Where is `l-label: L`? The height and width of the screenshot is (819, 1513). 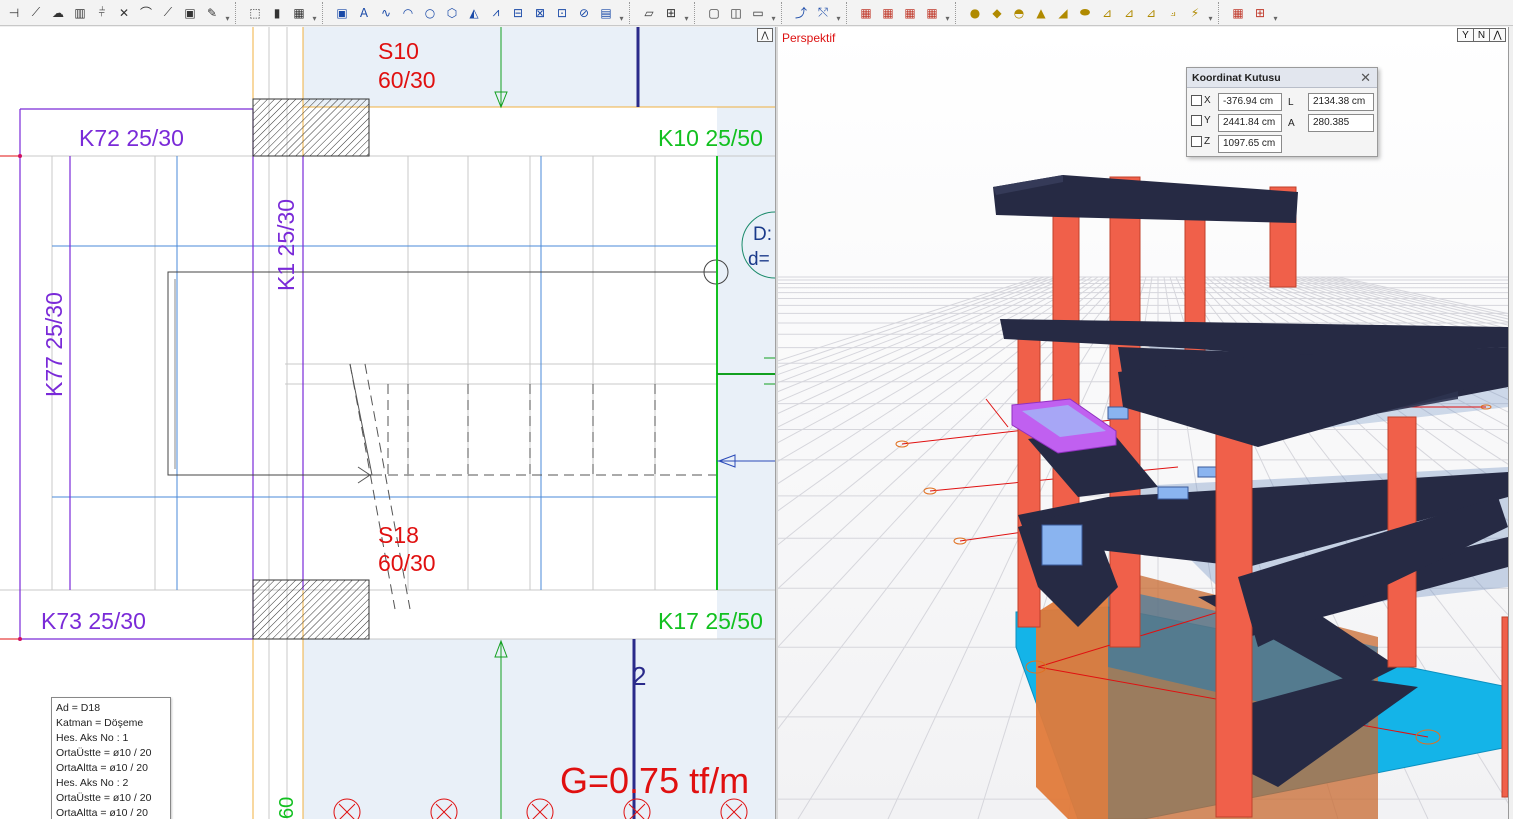 l-label: L is located at coordinates (1291, 102).